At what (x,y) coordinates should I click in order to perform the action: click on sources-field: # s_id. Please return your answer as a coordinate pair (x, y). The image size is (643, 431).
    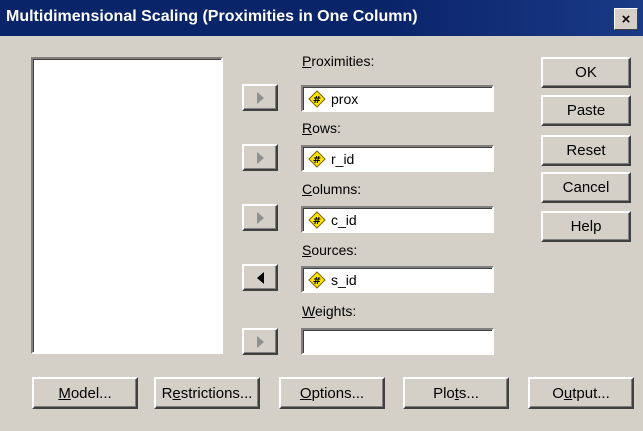
    Looking at the image, I should click on (397, 279).